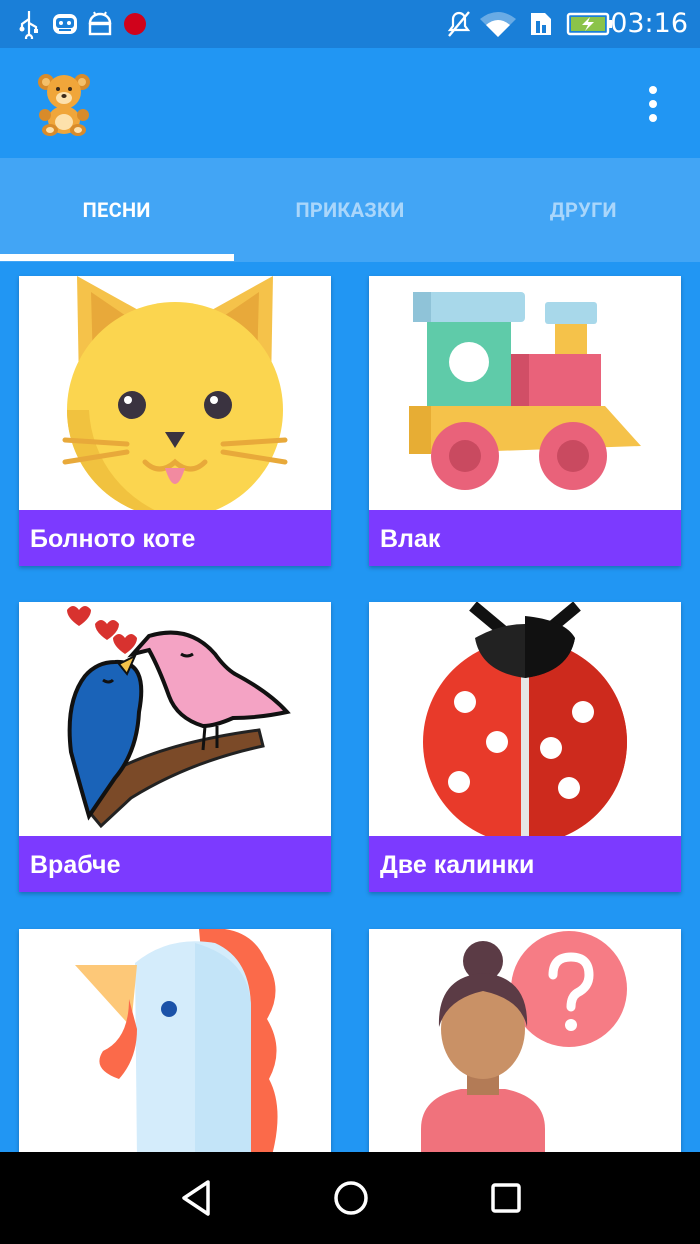 The width and height of the screenshot is (700, 1244). What do you see at coordinates (116, 210) in the screenshot?
I see `tab-songs: ПЕСНИ` at bounding box center [116, 210].